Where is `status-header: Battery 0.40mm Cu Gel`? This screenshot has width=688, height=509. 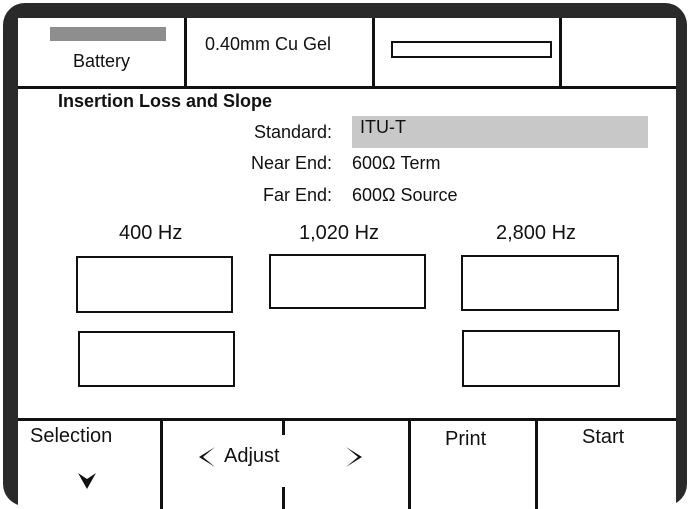 status-header: Battery 0.40mm Cu Gel is located at coordinates (347, 53).